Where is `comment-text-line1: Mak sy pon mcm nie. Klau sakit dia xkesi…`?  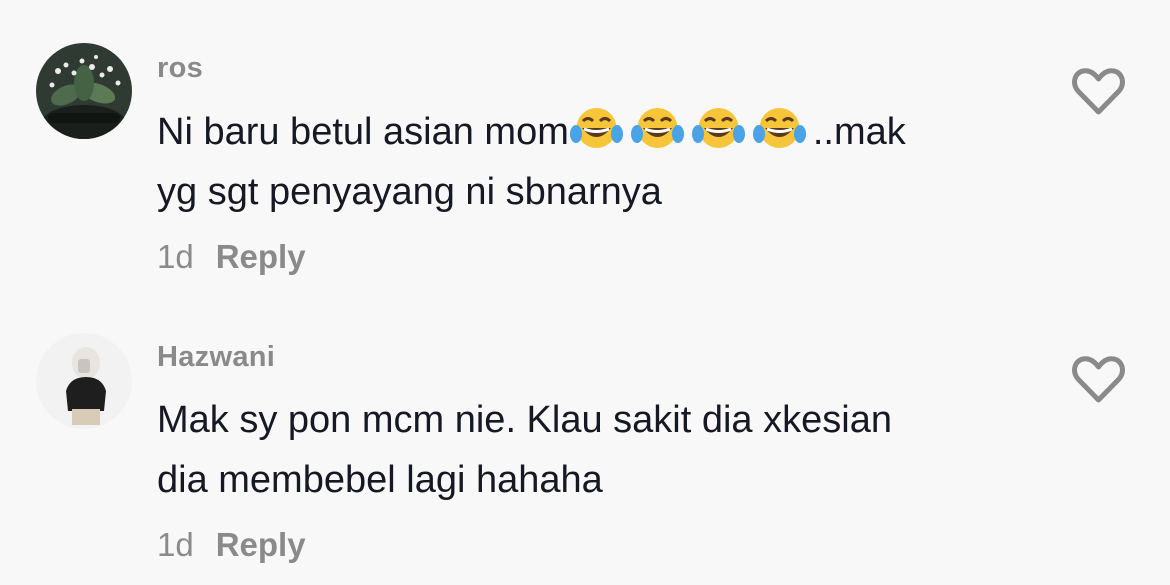 comment-text-line1: Mak sy pon mcm nie. Klau sakit dia xkesi… is located at coordinates (524, 420).